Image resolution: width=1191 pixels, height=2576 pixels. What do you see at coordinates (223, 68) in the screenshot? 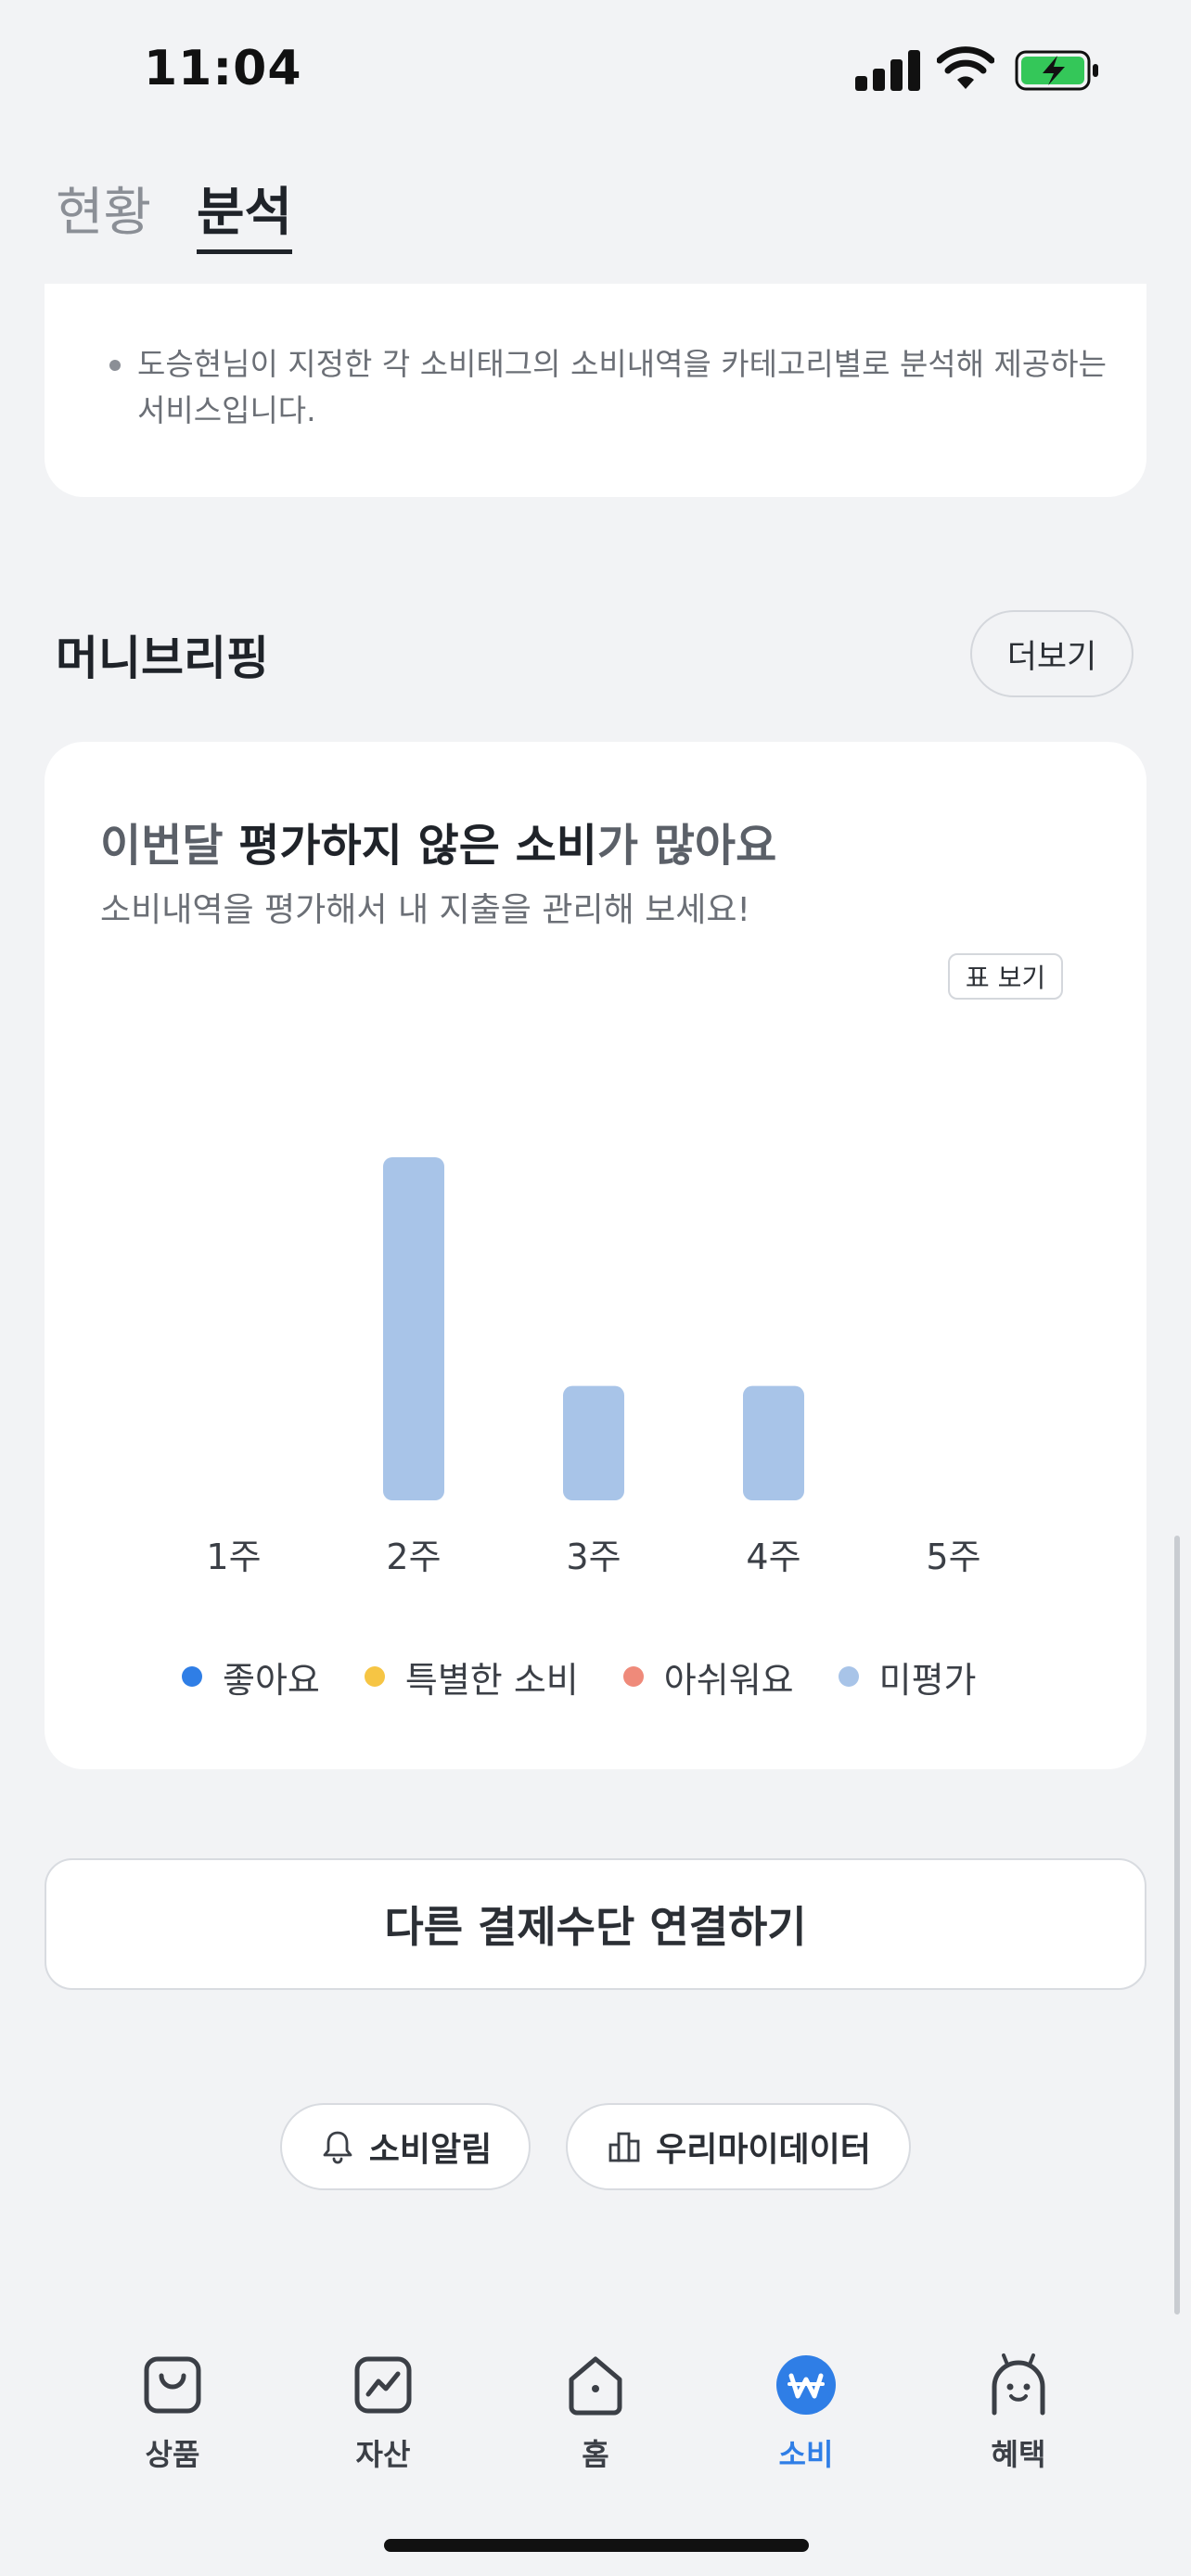
I see `status-time: 11:04` at bounding box center [223, 68].